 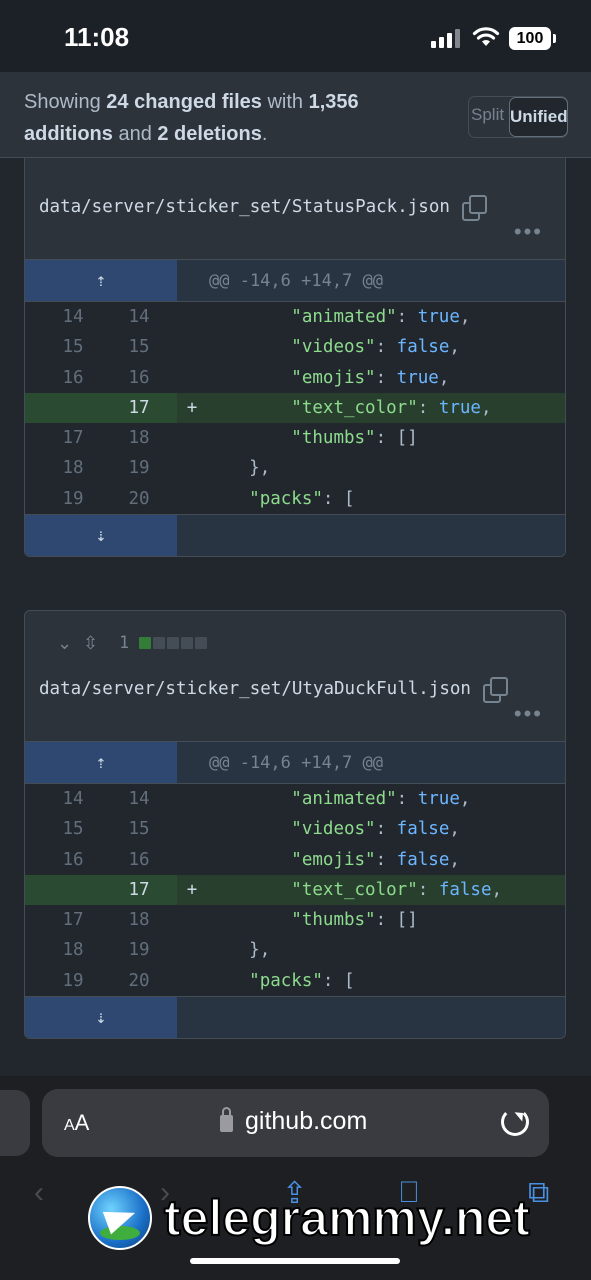 What do you see at coordinates (333, 859) in the screenshot?
I see `json-key: "emojis"` at bounding box center [333, 859].